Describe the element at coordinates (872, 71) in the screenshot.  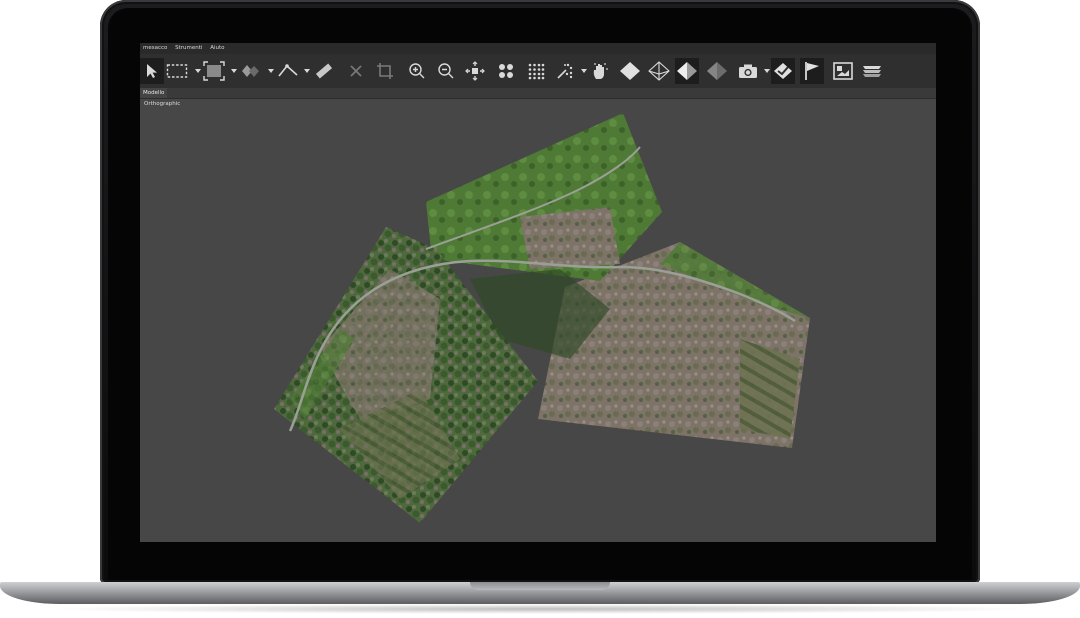
I see `layers-icon` at that location.